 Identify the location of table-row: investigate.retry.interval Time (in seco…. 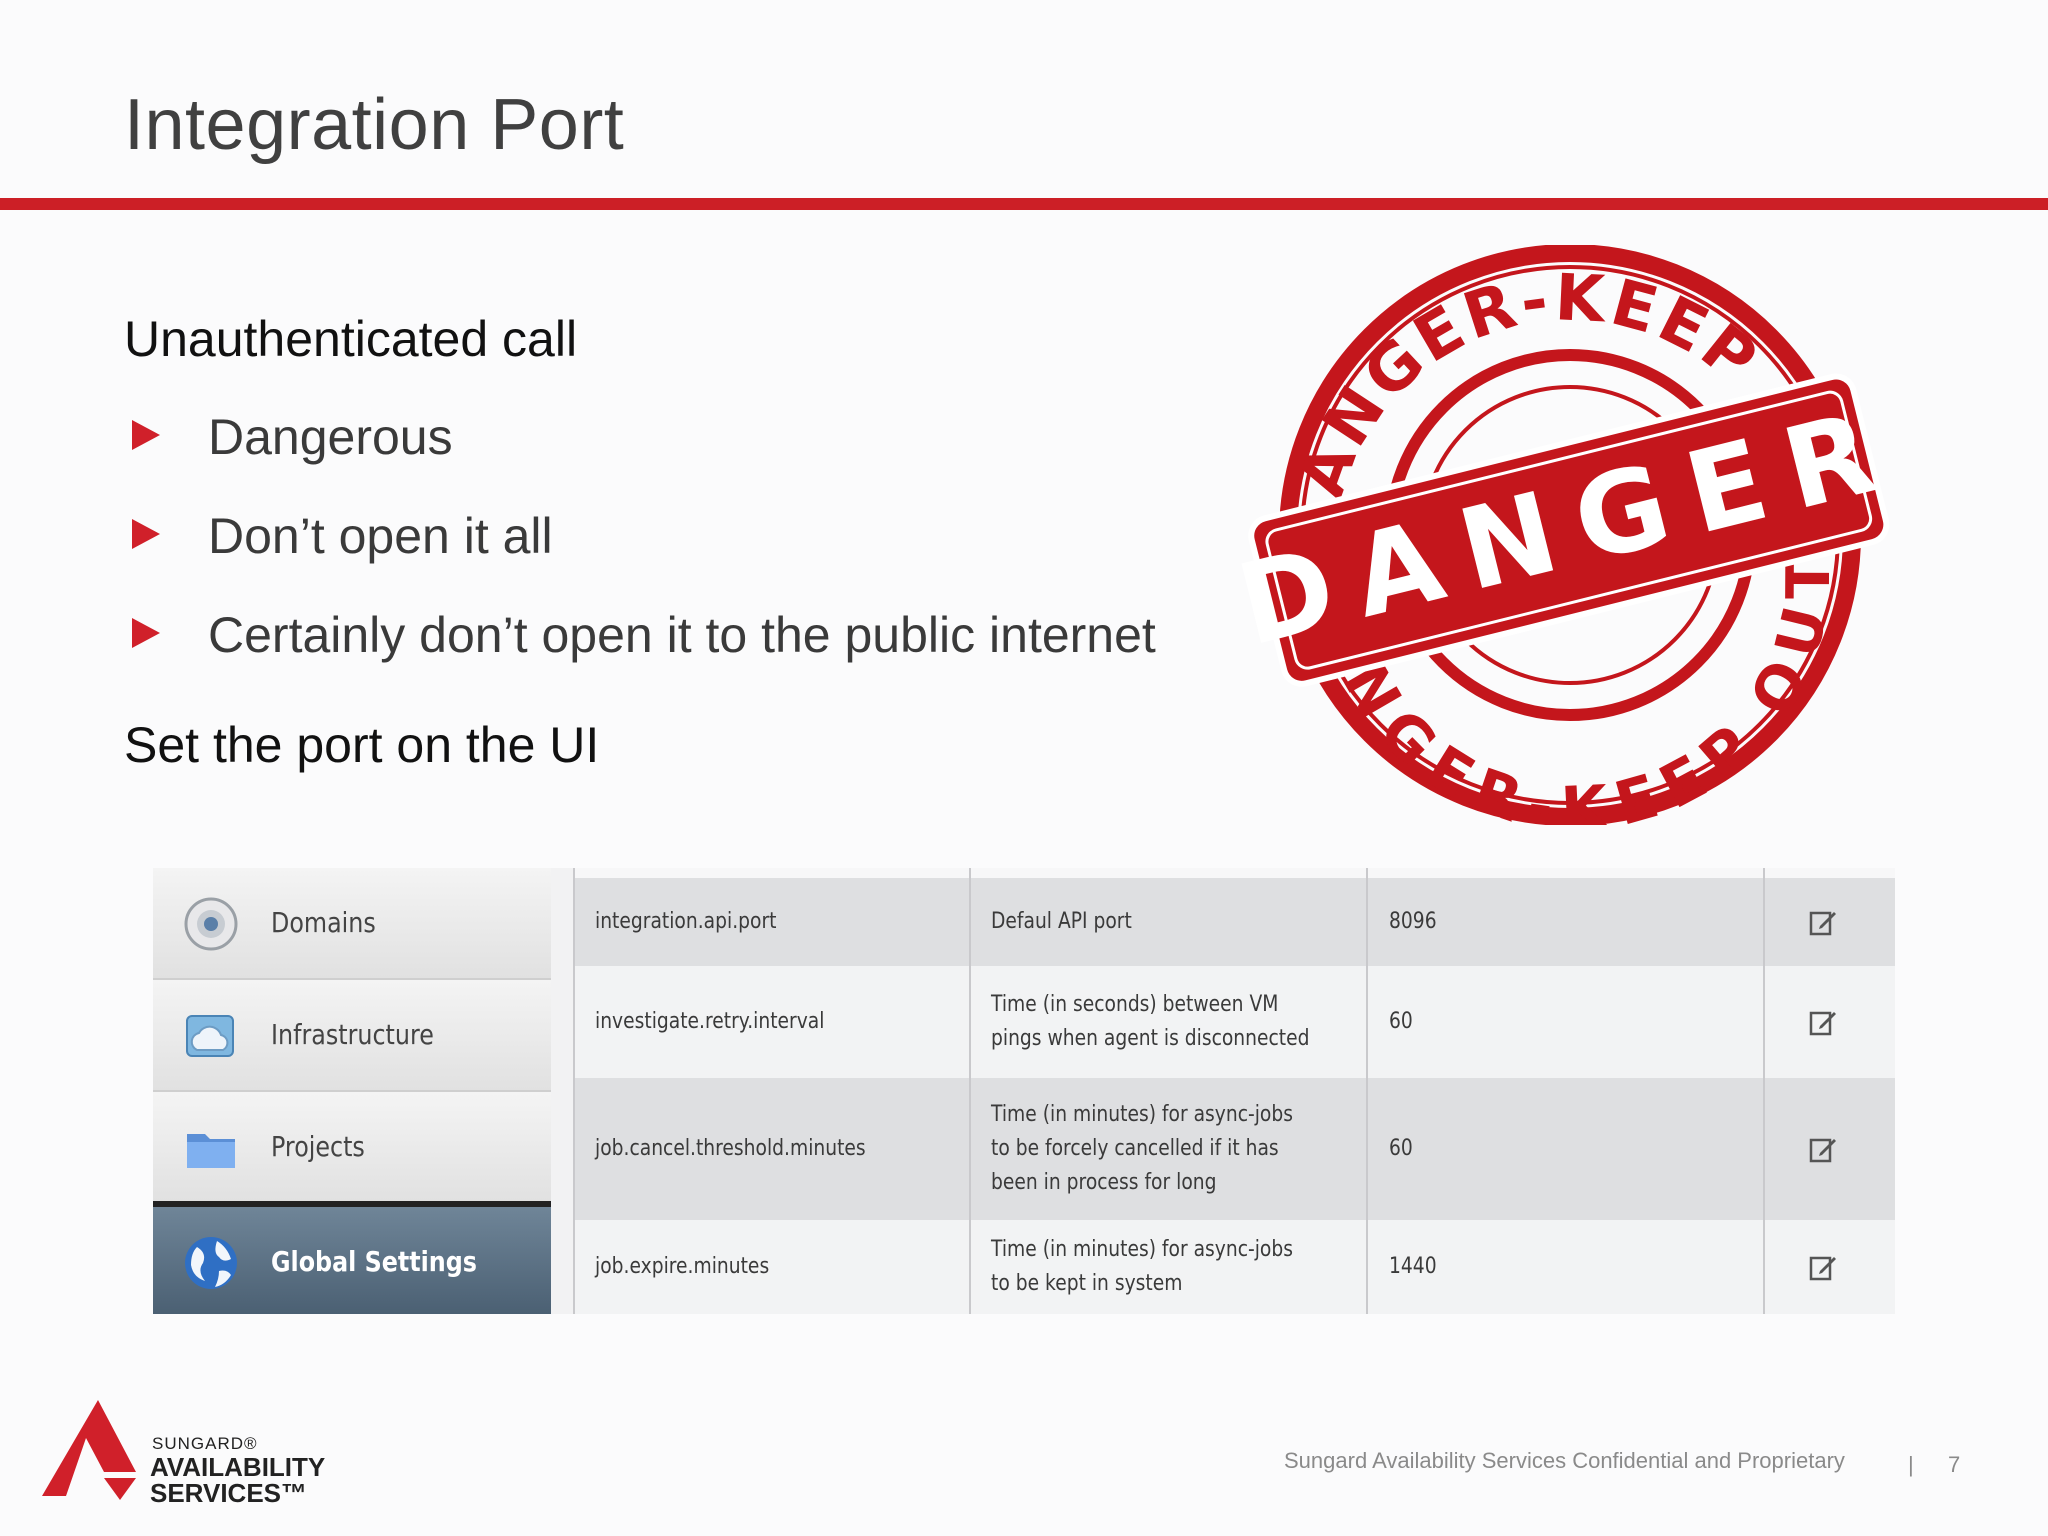
(1234, 1022).